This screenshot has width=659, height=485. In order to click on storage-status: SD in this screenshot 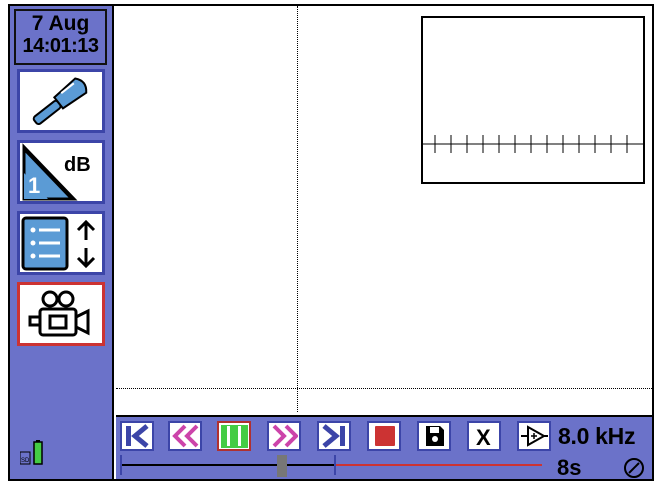, I will do `click(33, 456)`.